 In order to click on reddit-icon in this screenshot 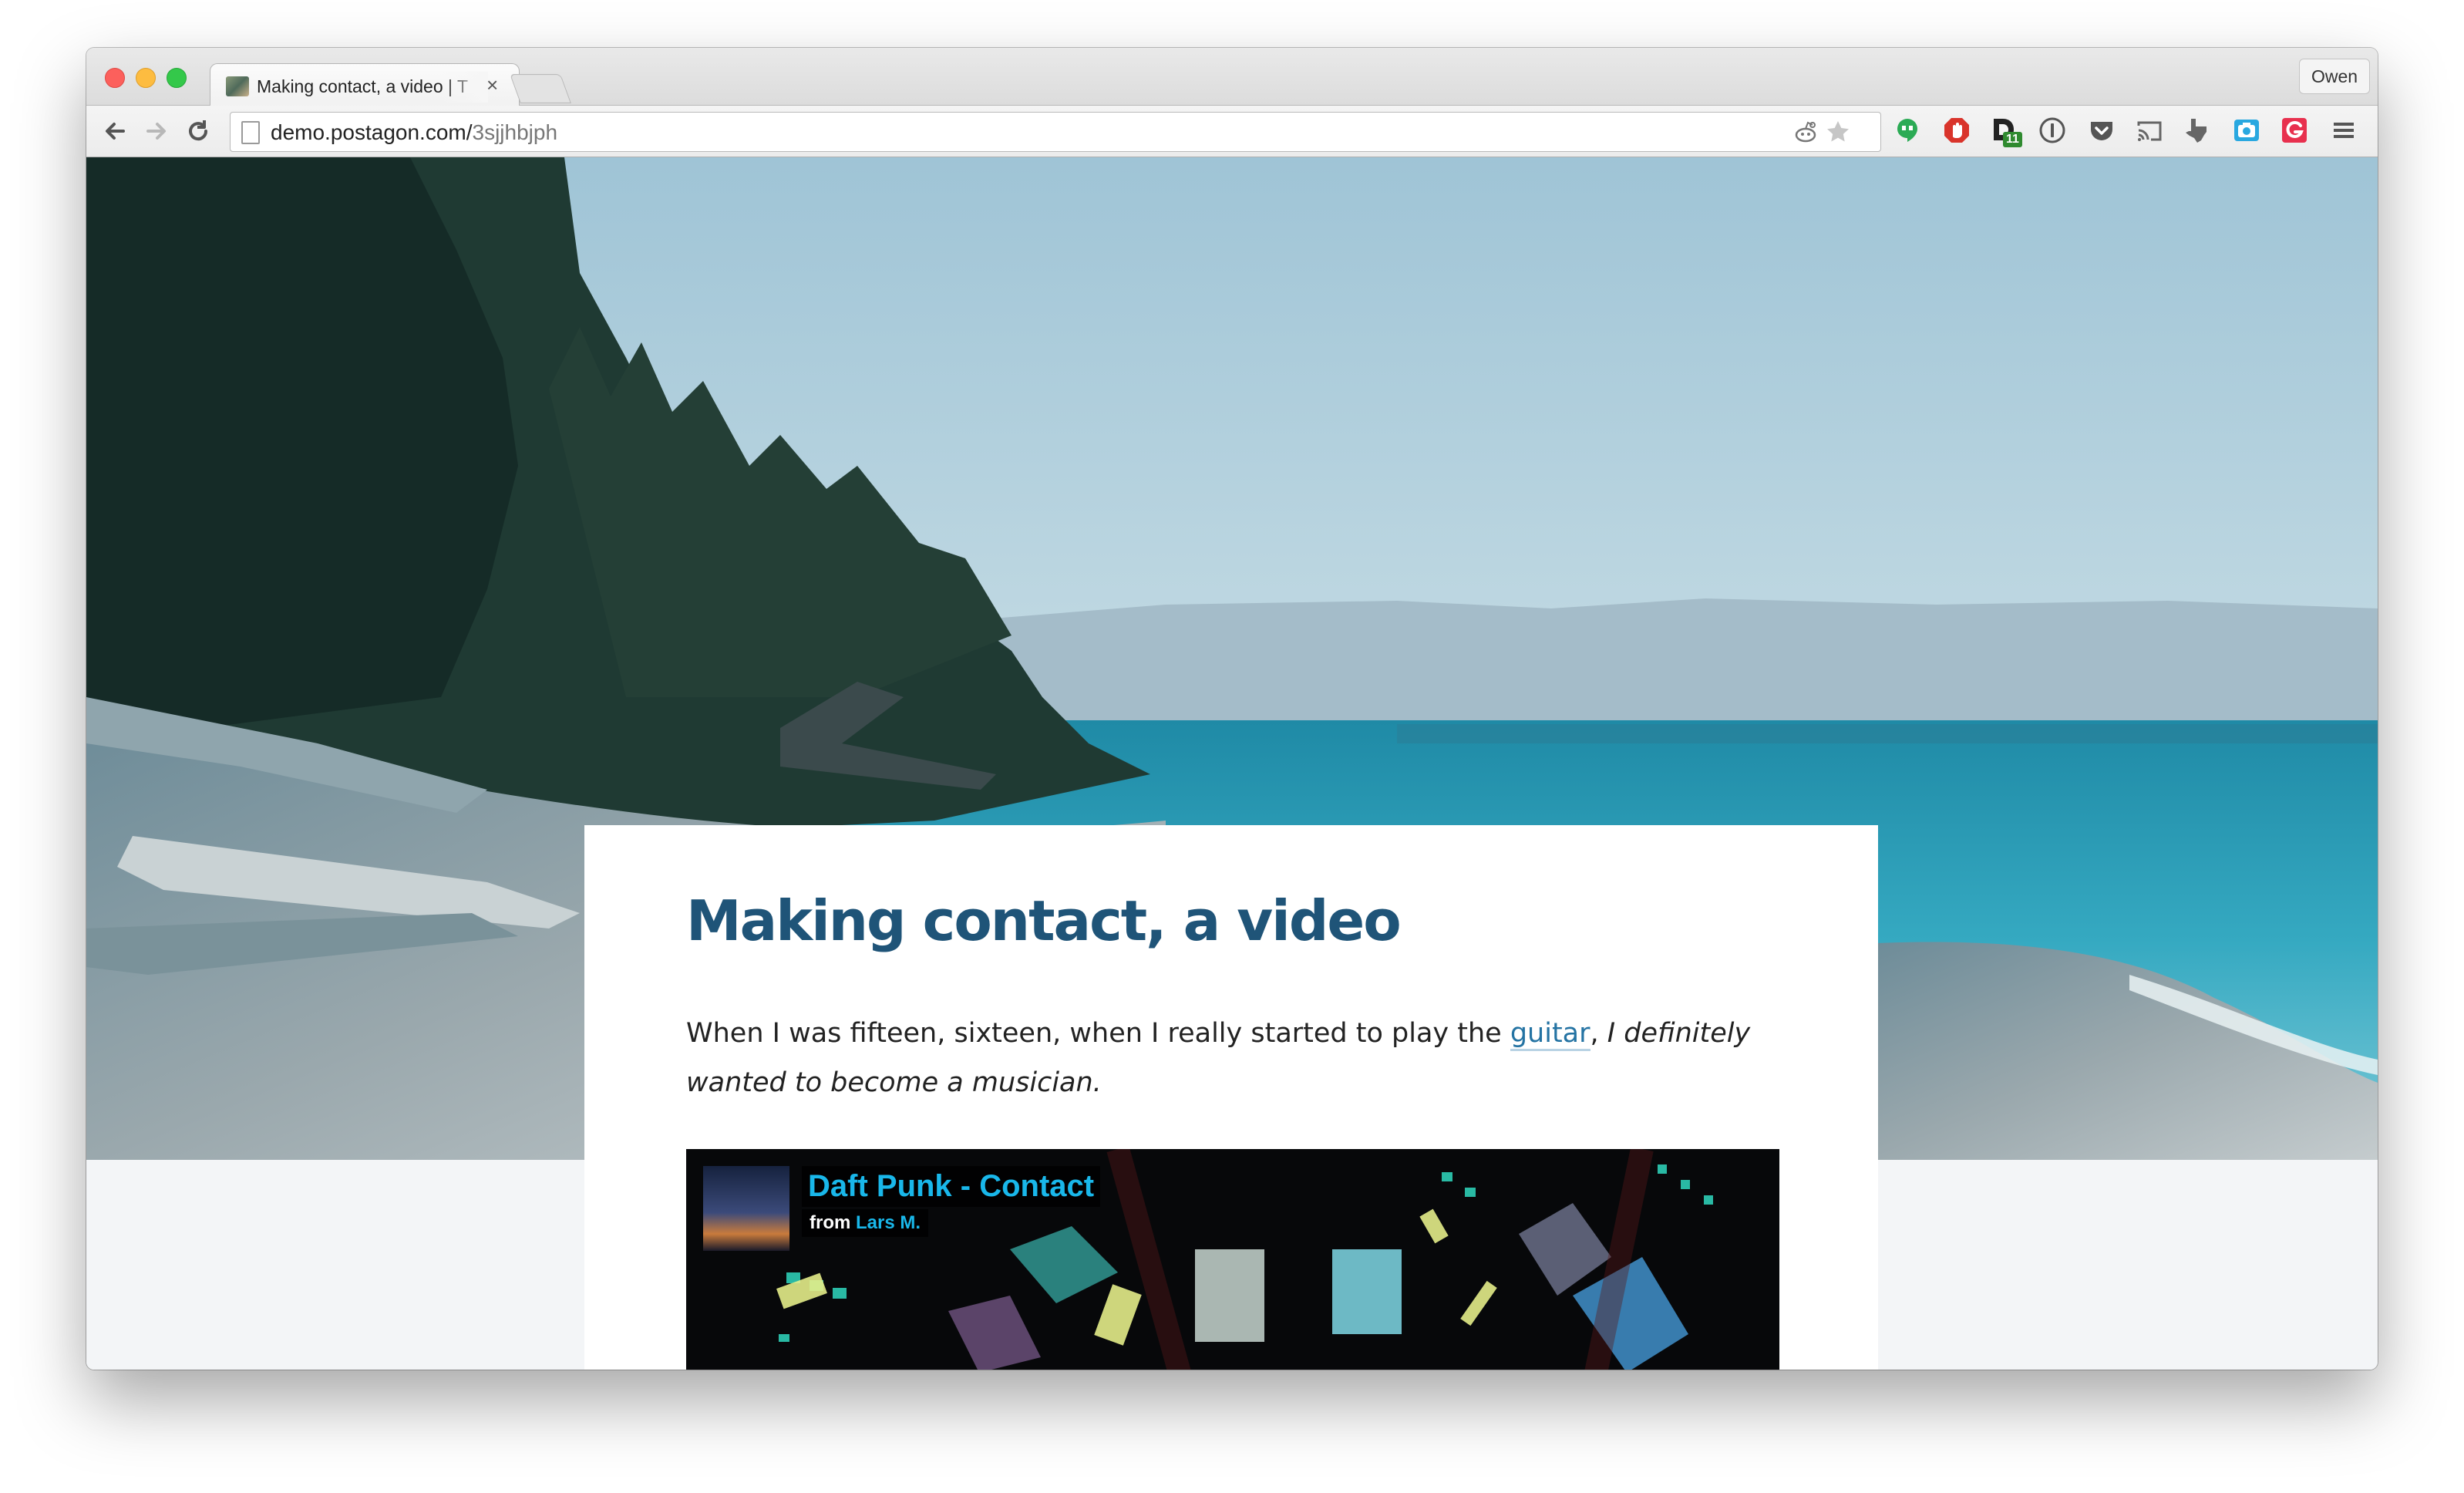, I will do `click(1805, 132)`.